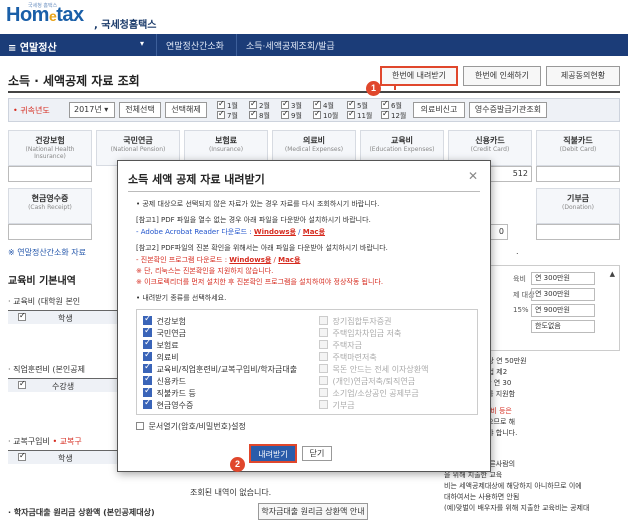  What do you see at coordinates (50, 206) in the screenshot?
I see `card-cash-receipt: 현금영수증 (Cash Receipt)` at bounding box center [50, 206].